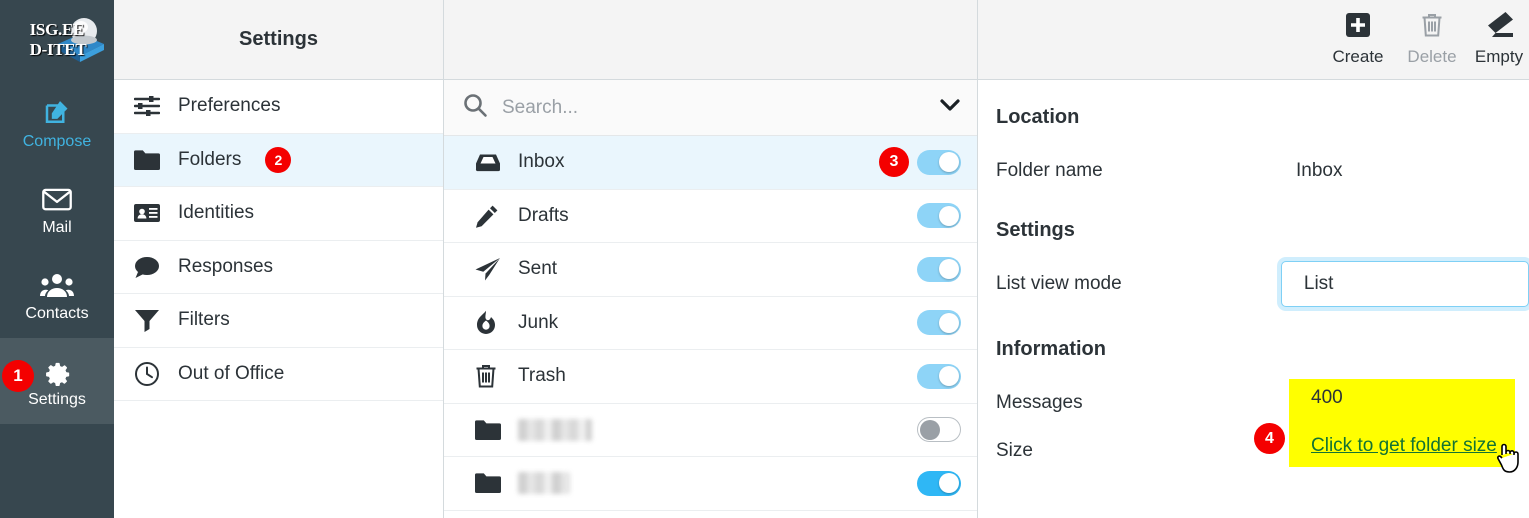  Describe the element at coordinates (18, 376) in the screenshot. I see `callout-badge-1: 1` at that location.